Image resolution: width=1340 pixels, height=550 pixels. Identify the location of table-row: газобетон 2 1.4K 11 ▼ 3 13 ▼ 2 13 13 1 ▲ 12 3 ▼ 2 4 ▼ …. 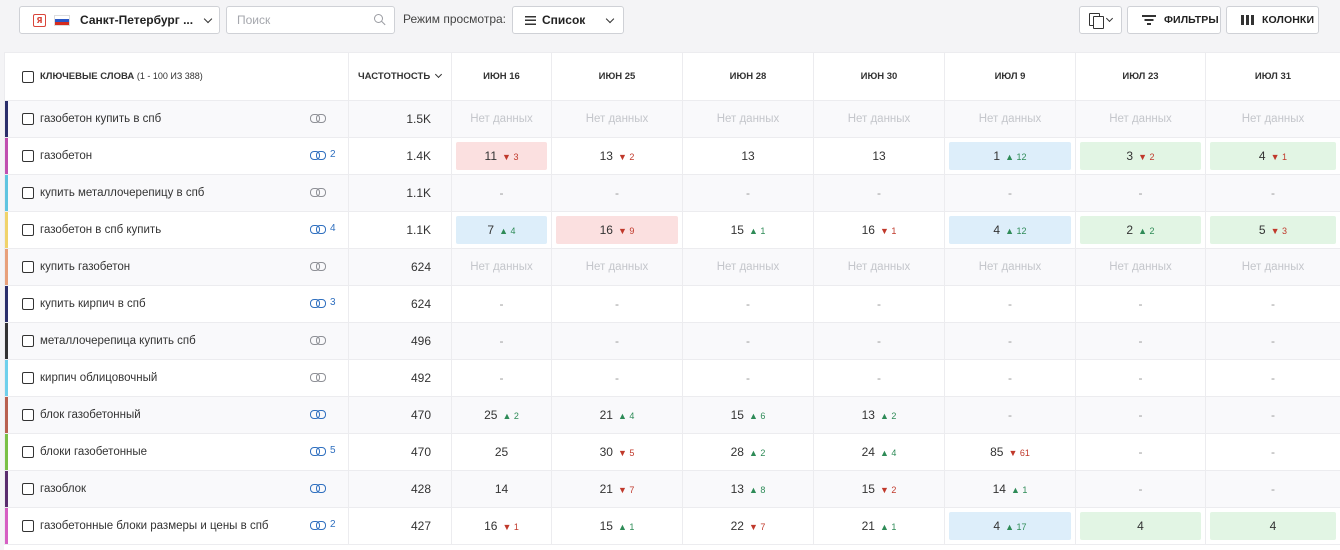
(672, 156).